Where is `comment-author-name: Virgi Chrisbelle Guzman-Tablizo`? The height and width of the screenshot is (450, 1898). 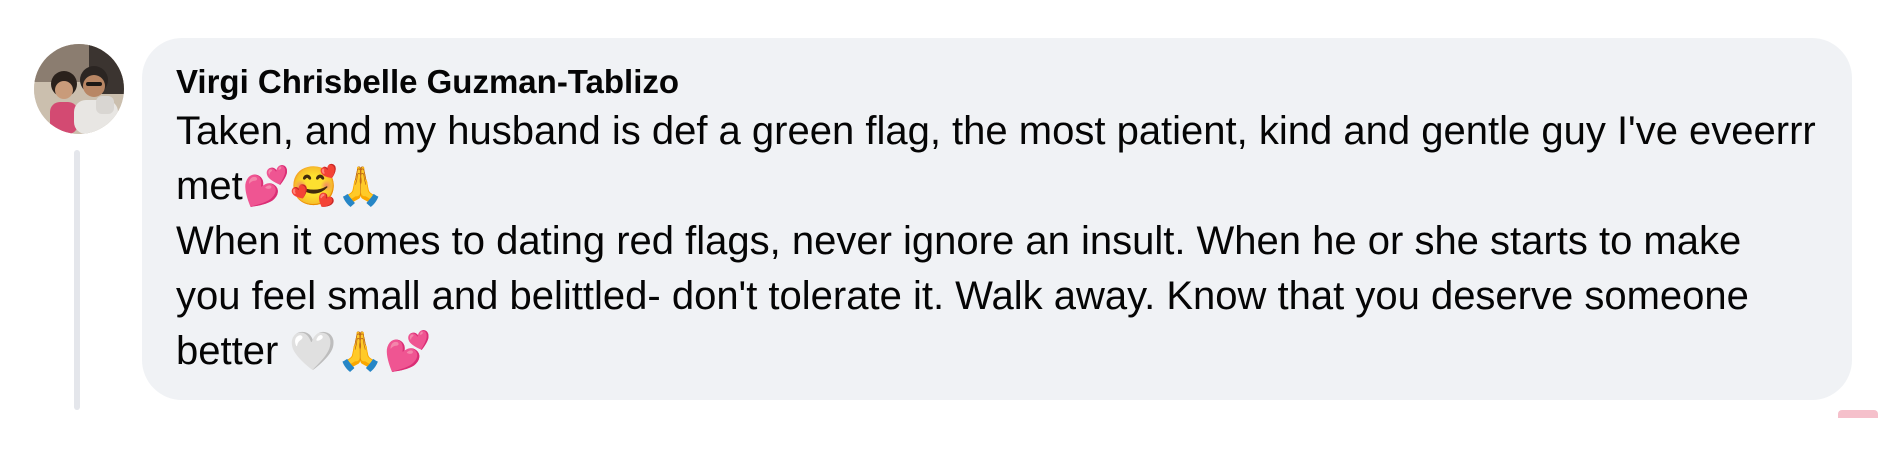
comment-author-name: Virgi Chrisbelle Guzman-Tablizo is located at coordinates (996, 82).